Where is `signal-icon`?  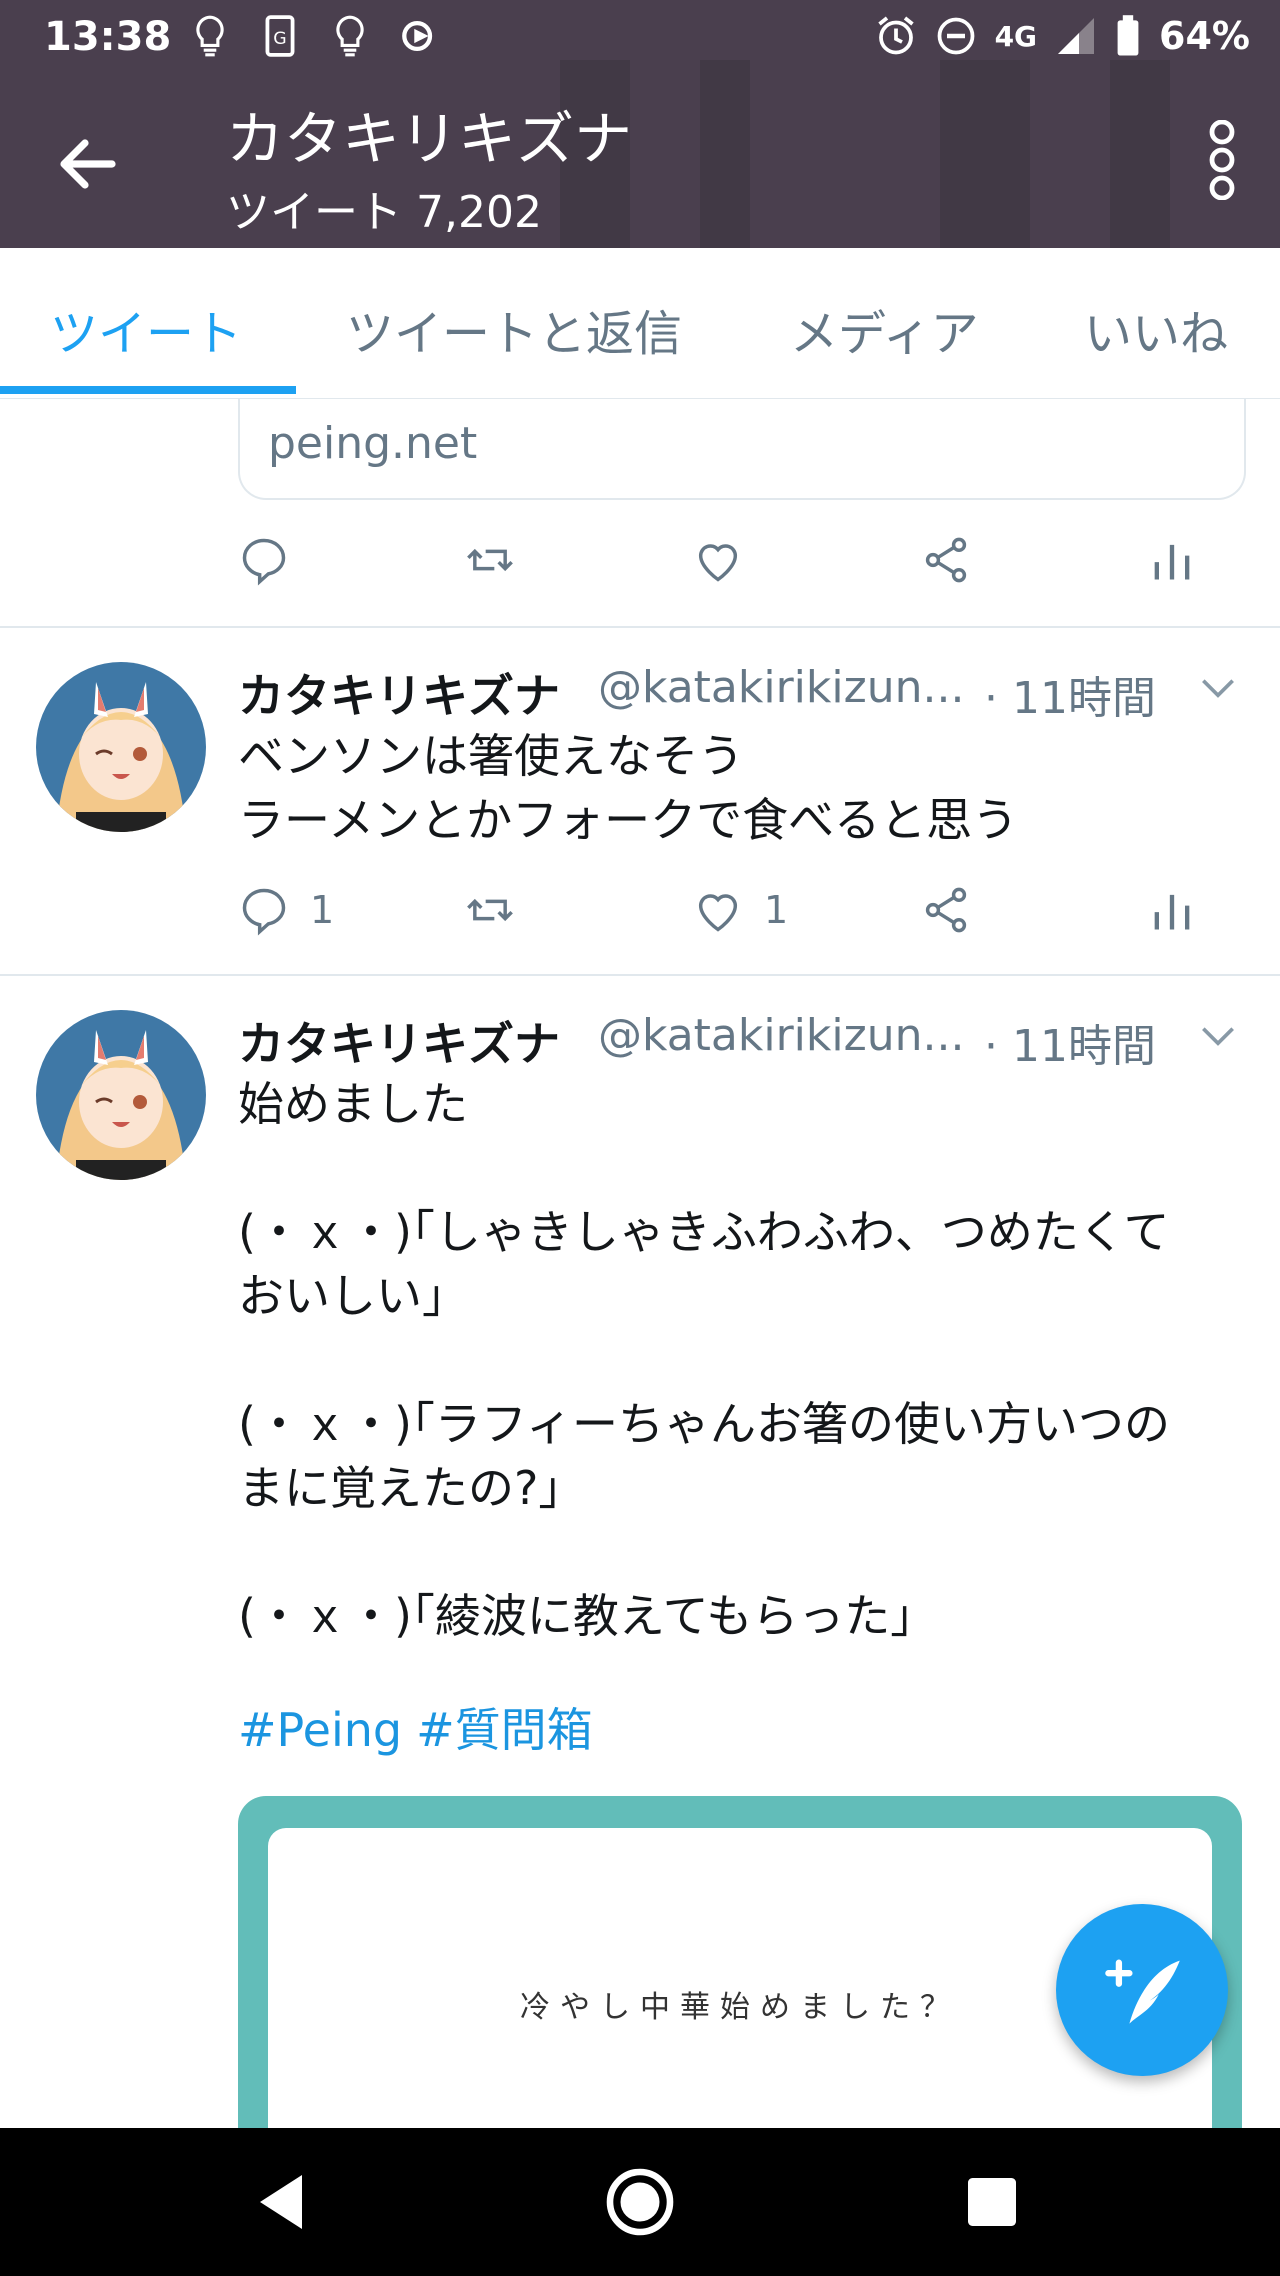
signal-icon is located at coordinates (1076, 36).